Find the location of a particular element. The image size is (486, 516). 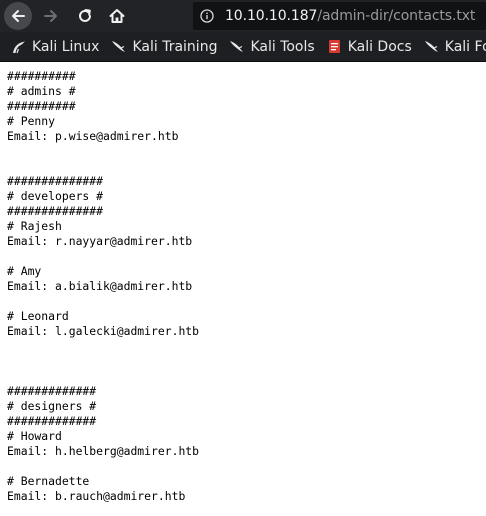

navigation-toolbar: 10.10.10.187/admin-dir/contacts.txt is located at coordinates (243, 16).